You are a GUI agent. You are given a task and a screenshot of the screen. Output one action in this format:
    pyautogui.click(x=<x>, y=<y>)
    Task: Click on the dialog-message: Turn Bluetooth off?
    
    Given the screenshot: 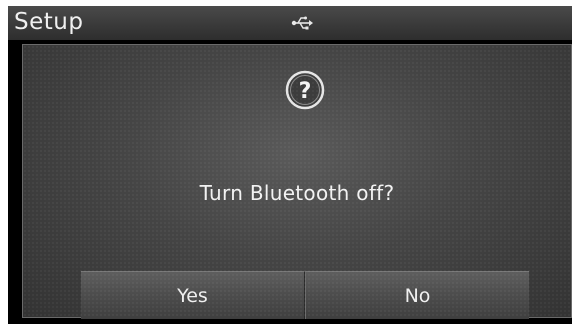 What is the action you would take?
    pyautogui.click(x=297, y=193)
    